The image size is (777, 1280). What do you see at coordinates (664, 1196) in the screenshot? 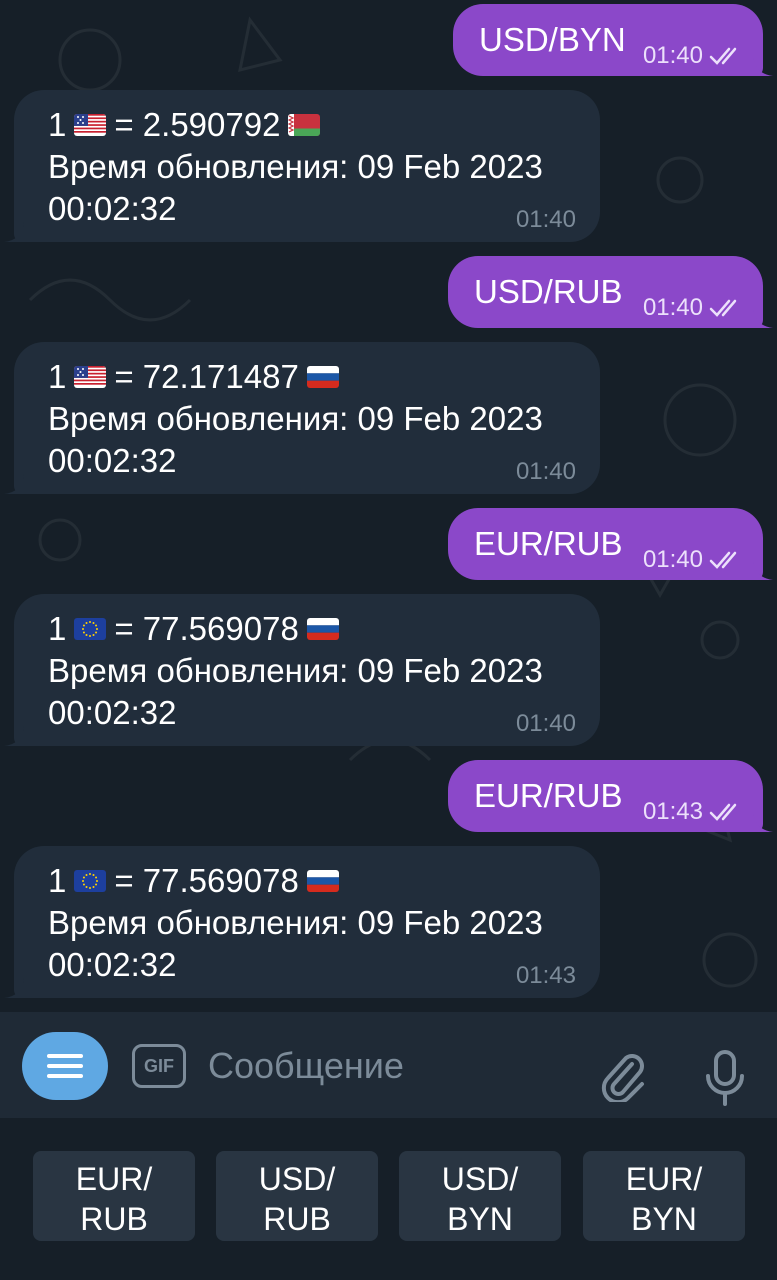
I see `keyboard-button-eur-byn: EUR/BYN` at bounding box center [664, 1196].